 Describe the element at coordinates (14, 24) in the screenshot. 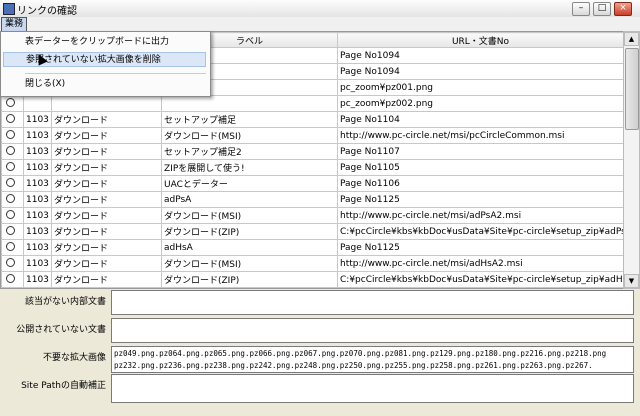

I see `menu-business: 業務` at that location.